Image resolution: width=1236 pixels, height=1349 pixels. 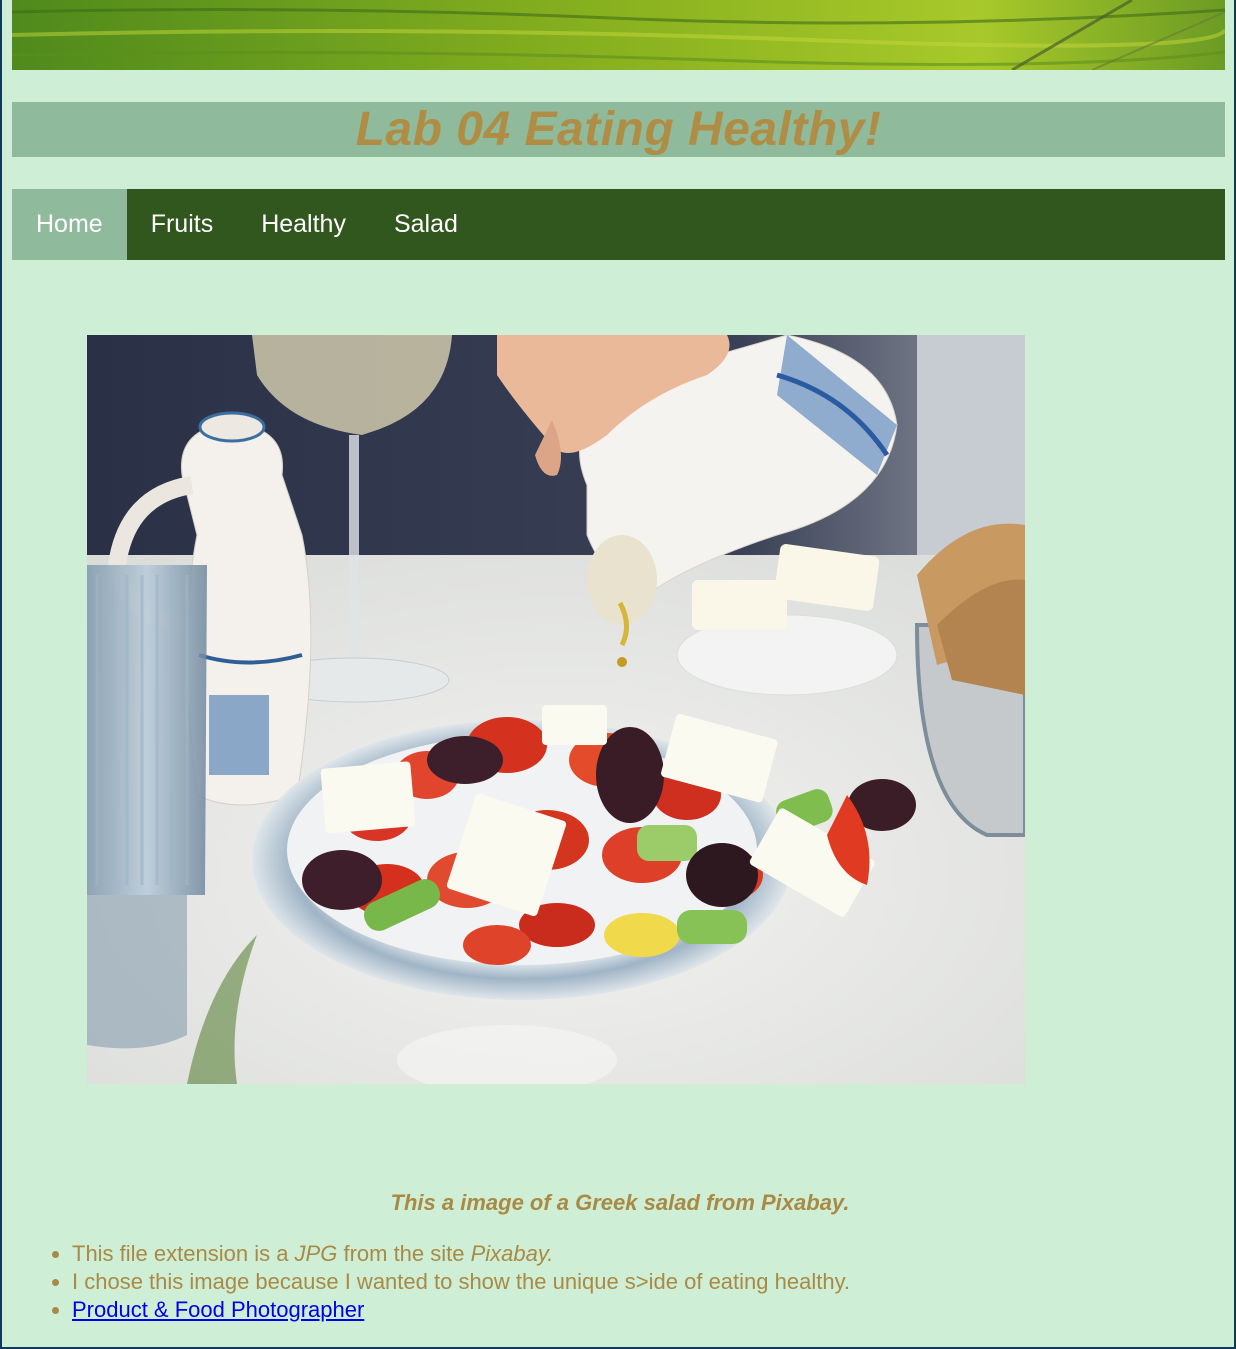 I want to click on field-landscape-image, so click(x=618, y=35).